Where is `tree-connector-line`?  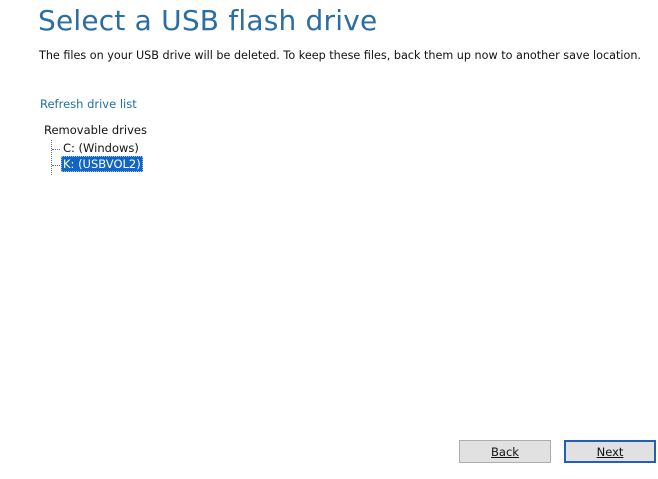
tree-connector-line is located at coordinates (51, 157).